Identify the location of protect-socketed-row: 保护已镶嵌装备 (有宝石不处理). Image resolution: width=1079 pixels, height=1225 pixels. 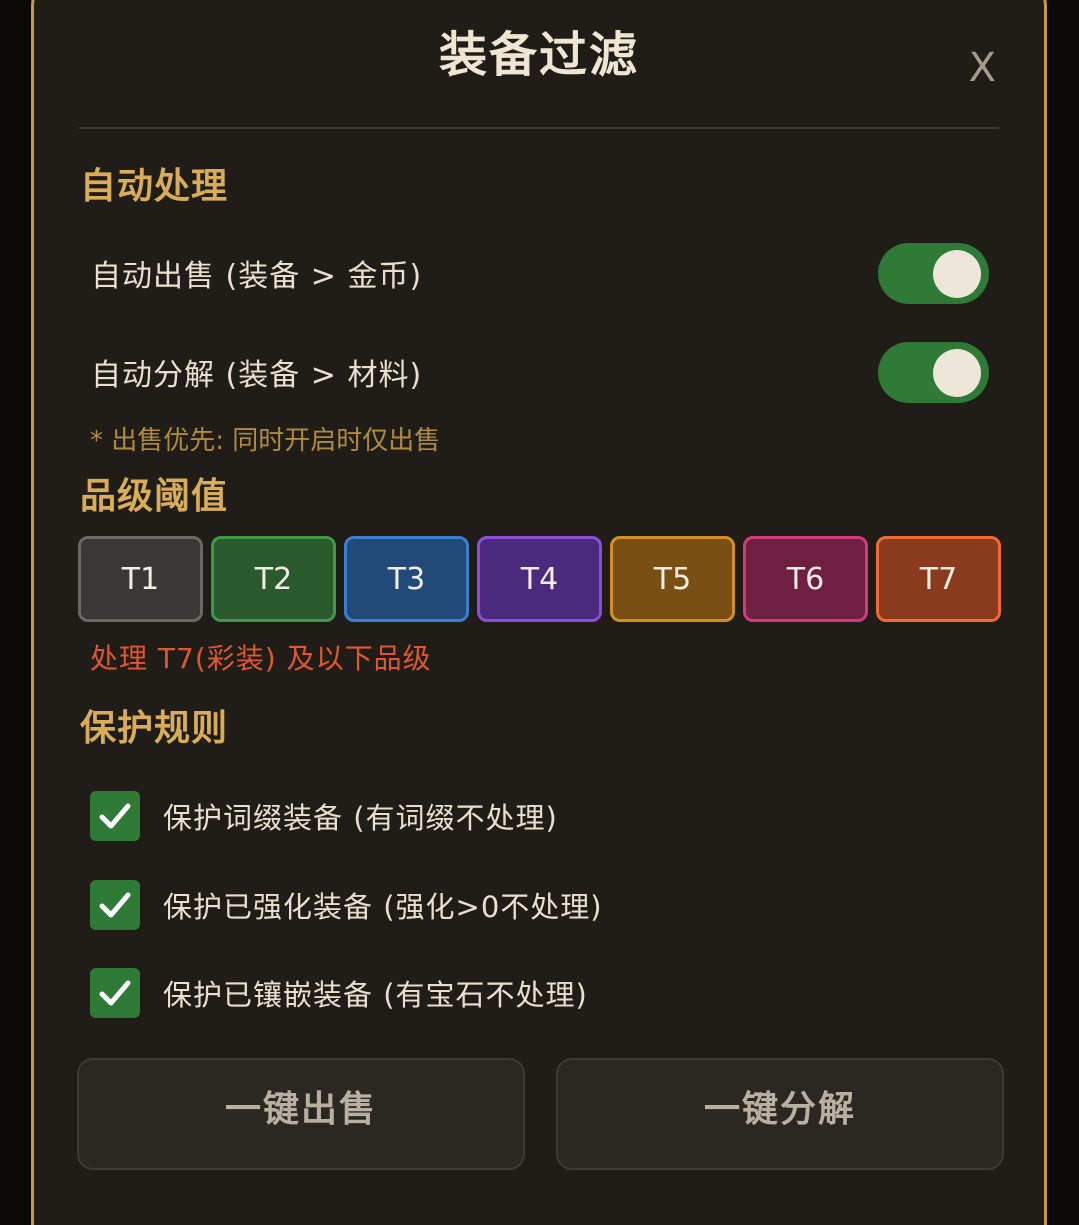
(339, 993).